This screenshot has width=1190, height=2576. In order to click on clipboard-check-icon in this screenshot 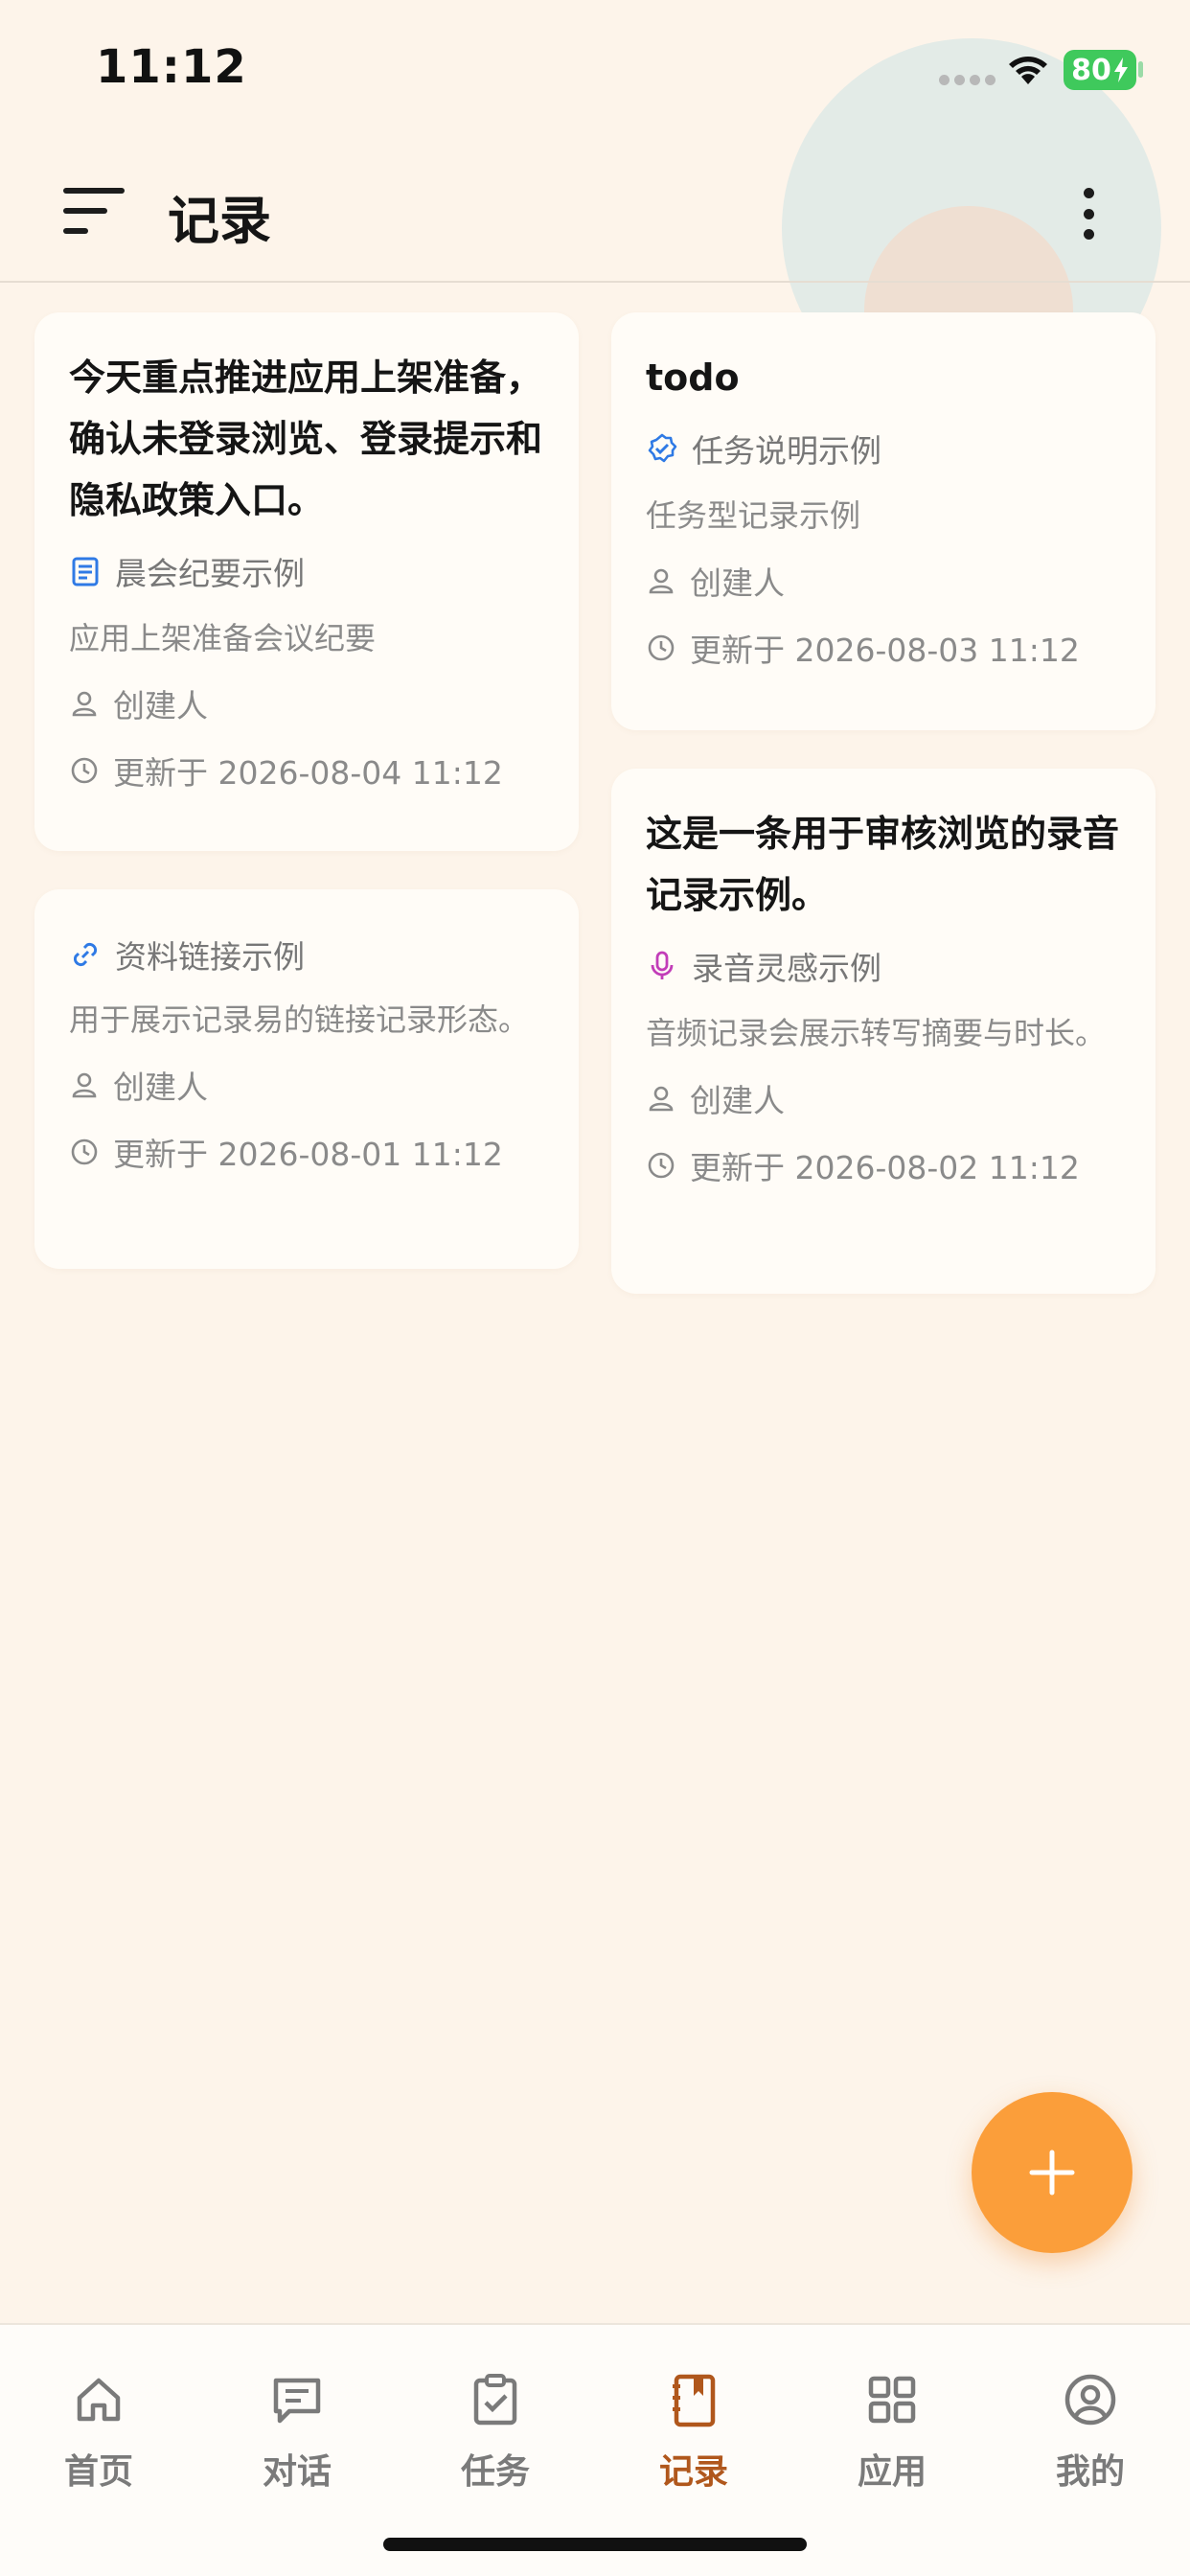, I will do `click(495, 2400)`.